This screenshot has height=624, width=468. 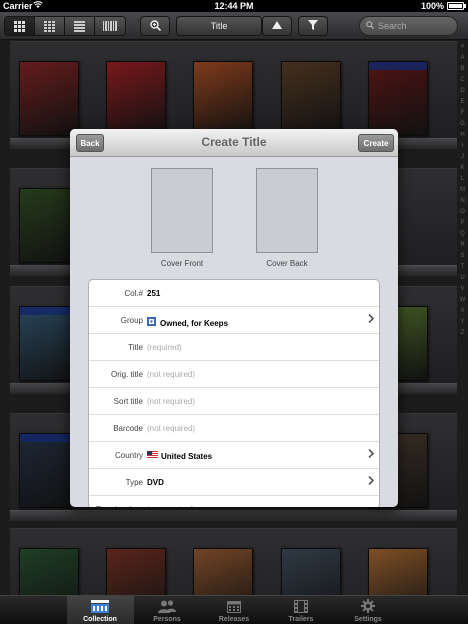 I want to click on settings-icon, so click(x=368, y=607).